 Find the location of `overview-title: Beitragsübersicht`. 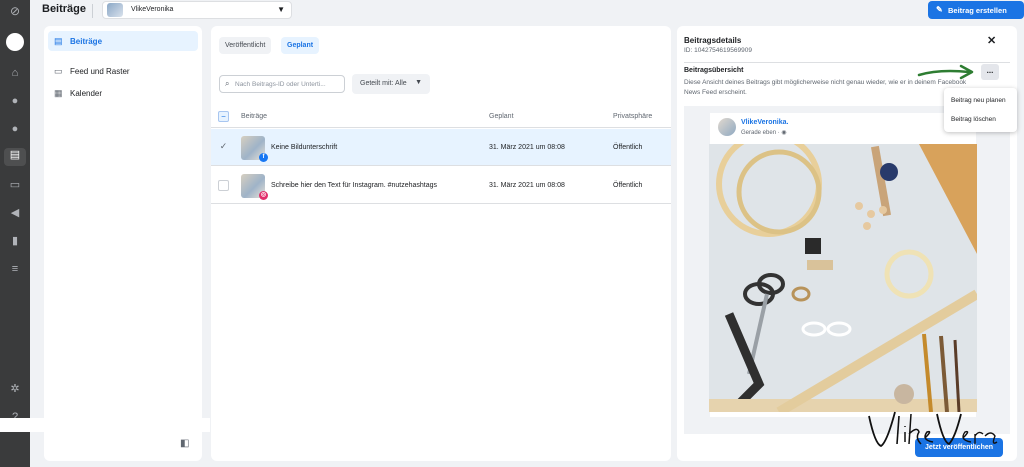

overview-title: Beitragsübersicht is located at coordinates (714, 70).